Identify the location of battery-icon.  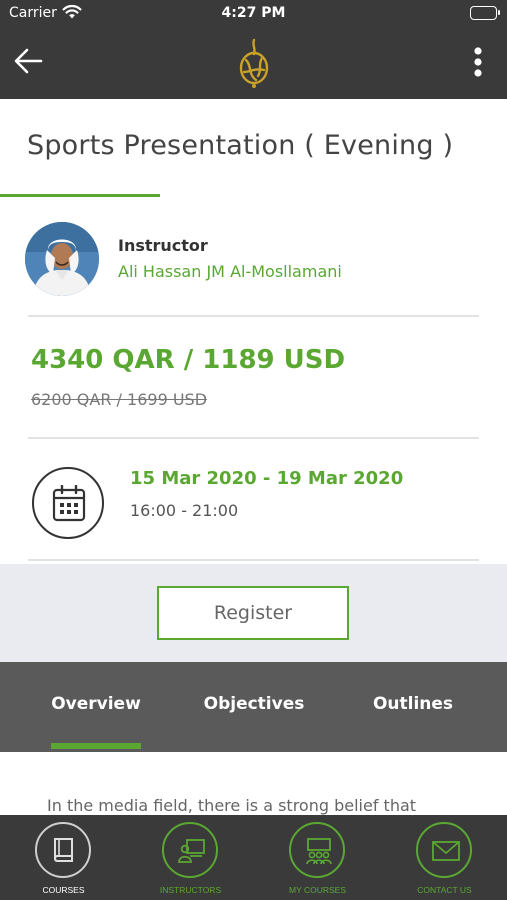
(485, 13).